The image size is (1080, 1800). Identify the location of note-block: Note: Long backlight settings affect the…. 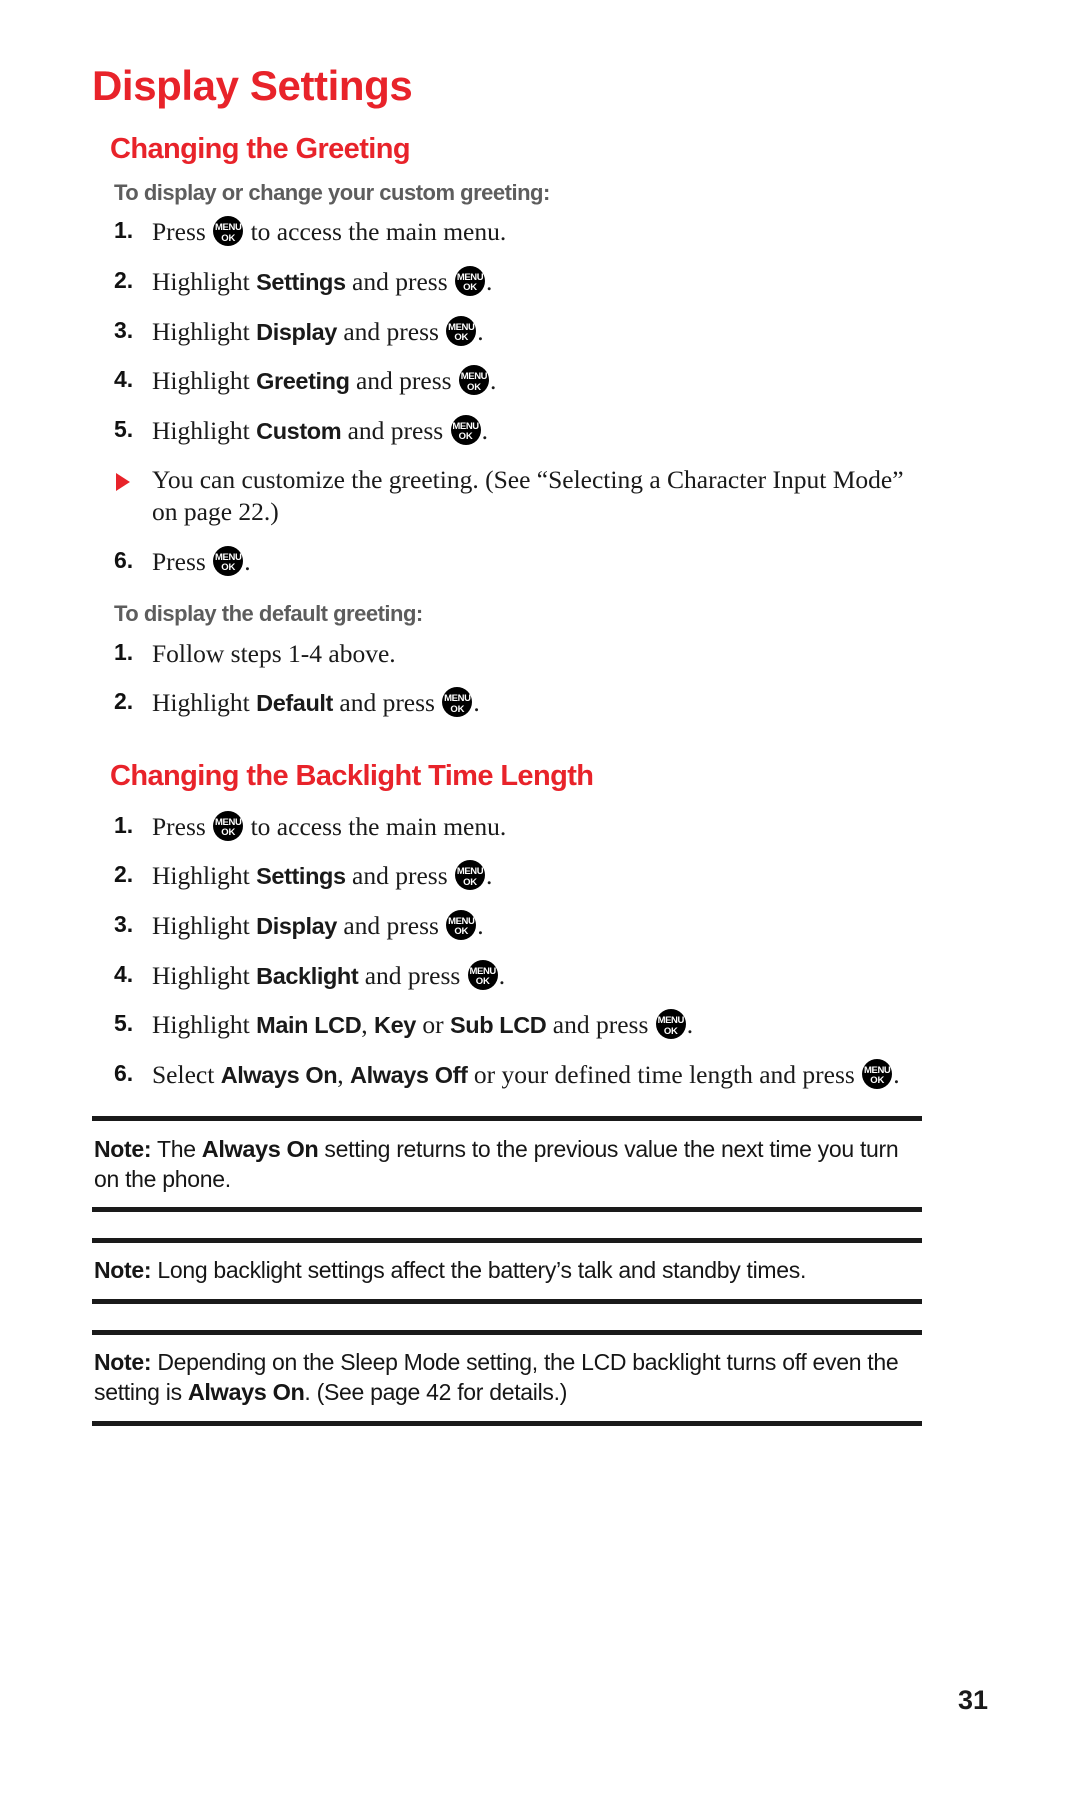
(507, 1271).